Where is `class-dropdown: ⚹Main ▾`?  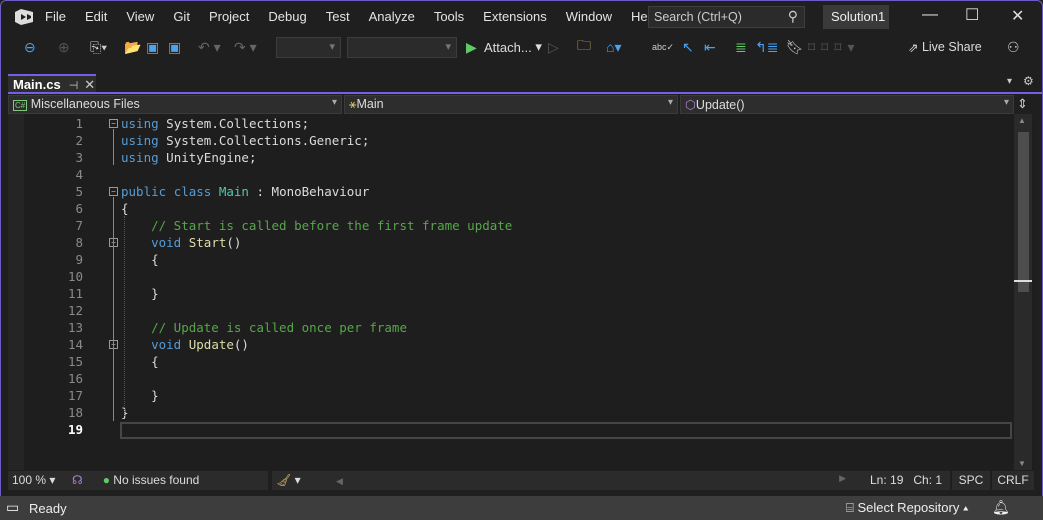 class-dropdown: ⚹Main ▾ is located at coordinates (511, 104).